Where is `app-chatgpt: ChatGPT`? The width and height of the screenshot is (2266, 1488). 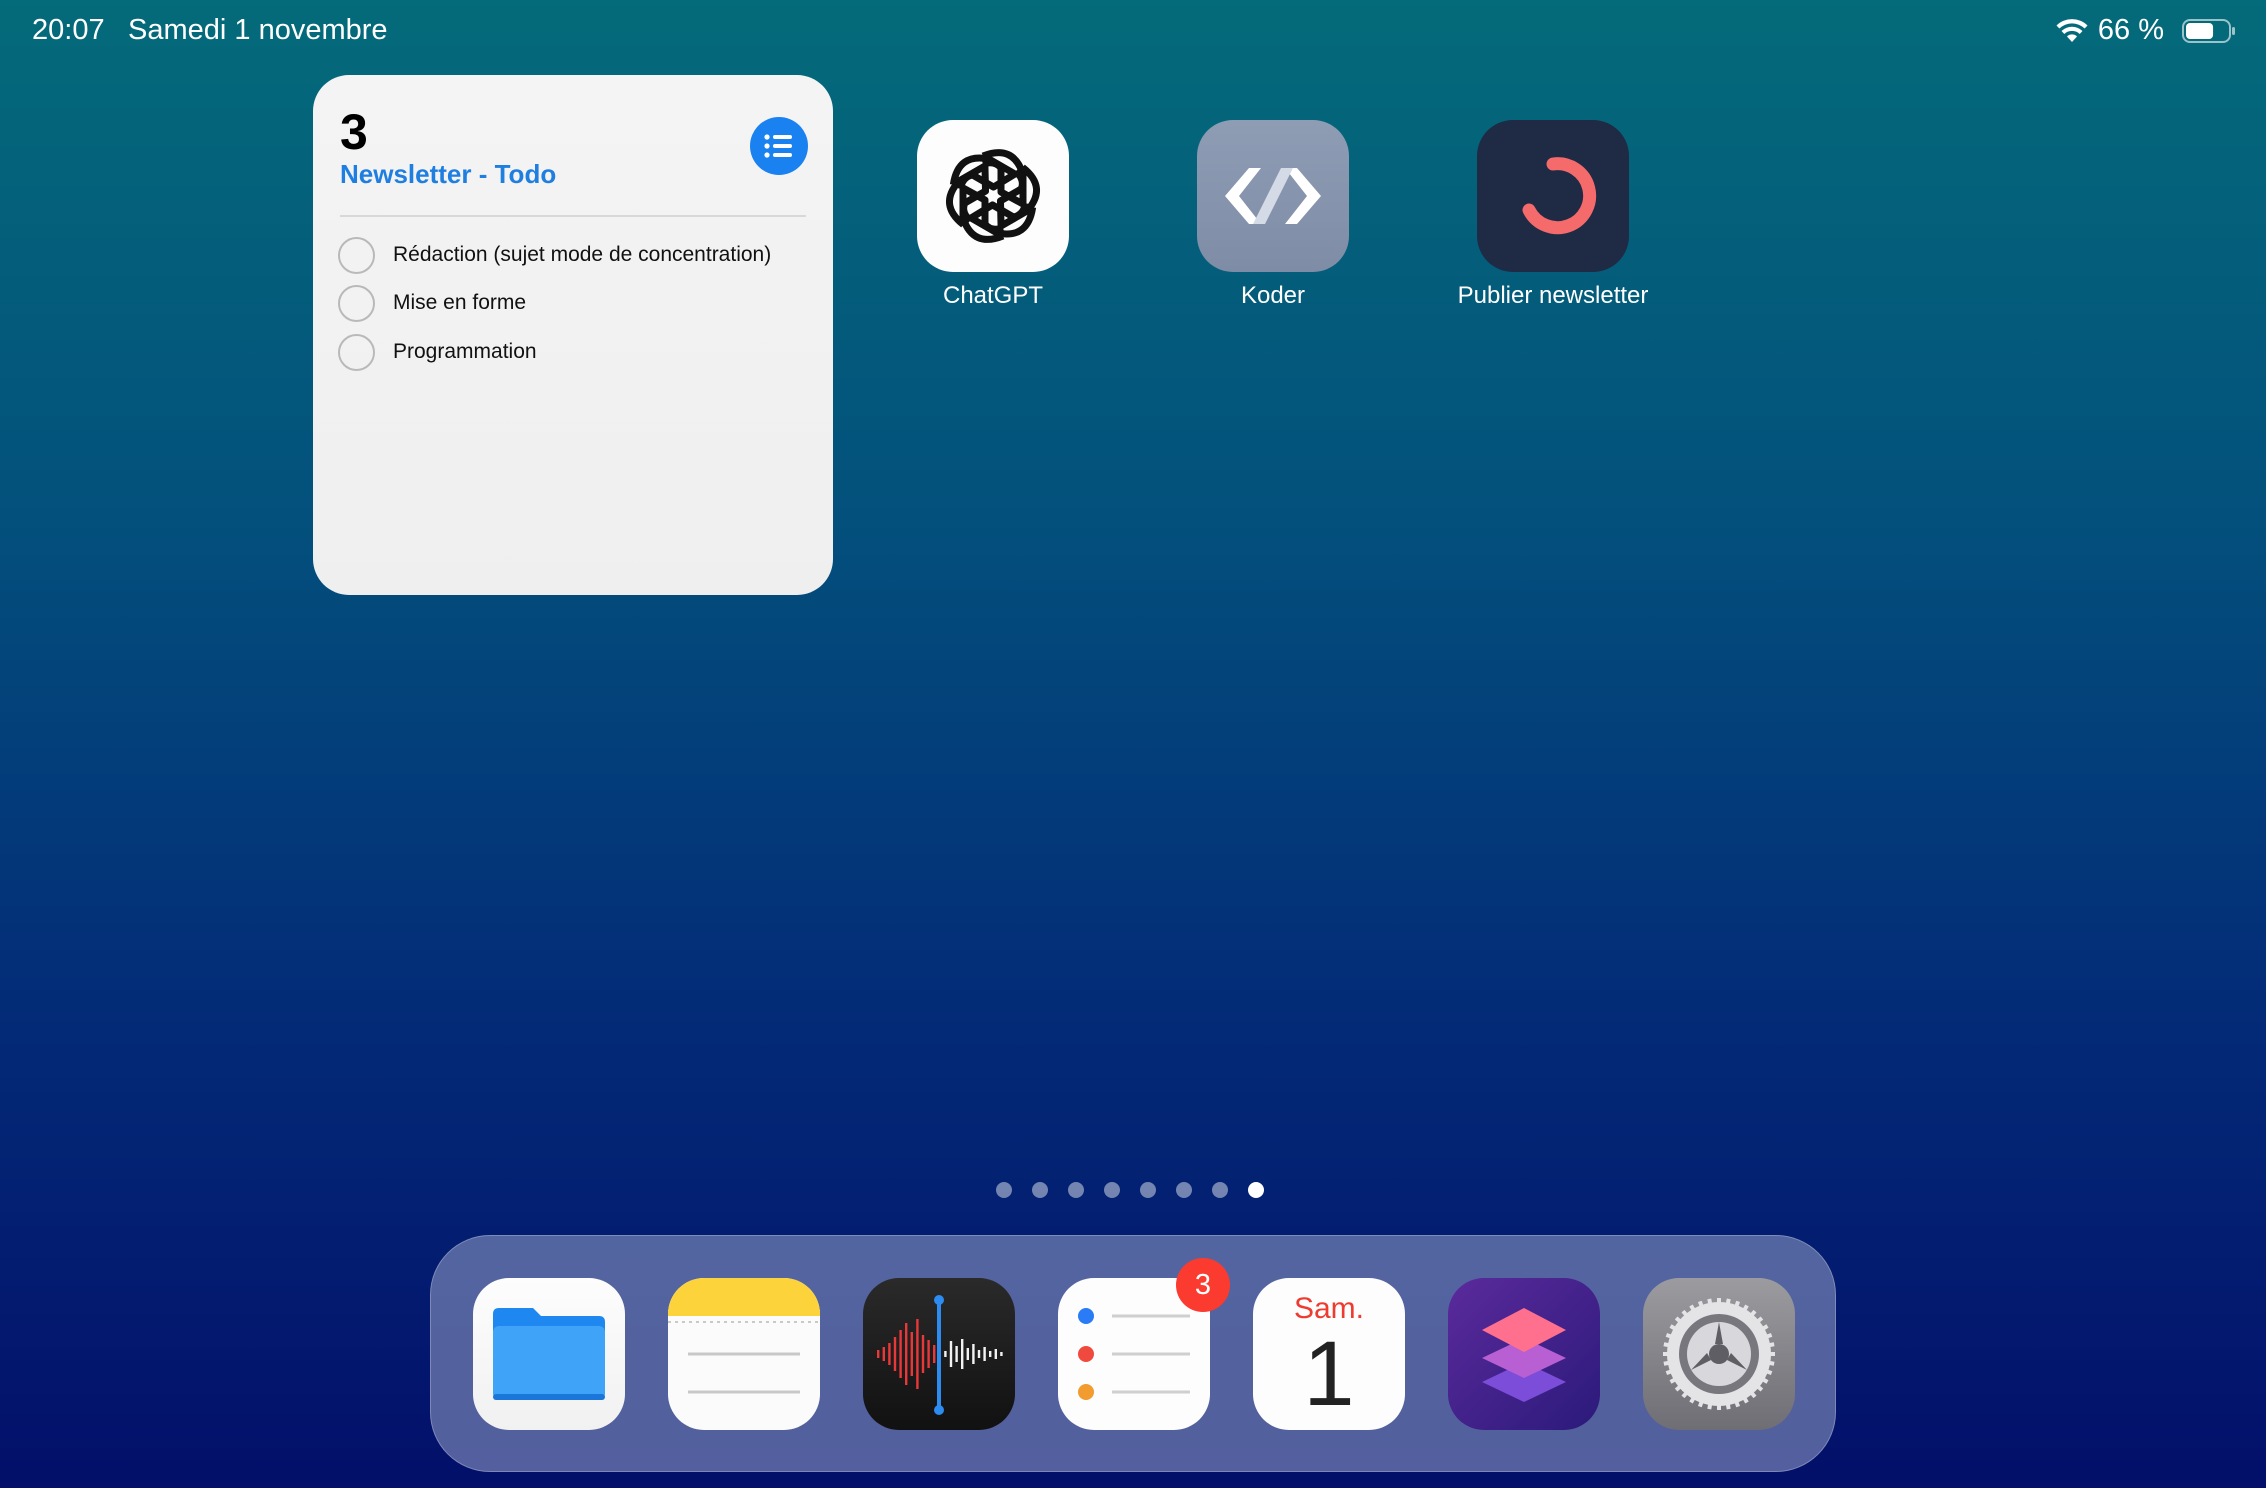 app-chatgpt: ChatGPT is located at coordinates (993, 215).